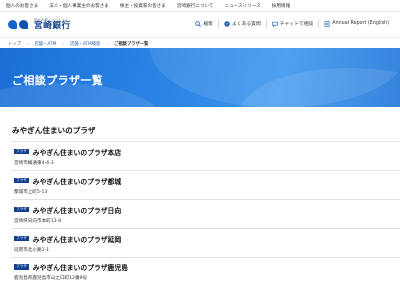 This screenshot has width=400, height=300. I want to click on plaza-item: プラザ みやぎん住まいのプラザ延岡 延岡市北小路1-1, so click(206, 242).